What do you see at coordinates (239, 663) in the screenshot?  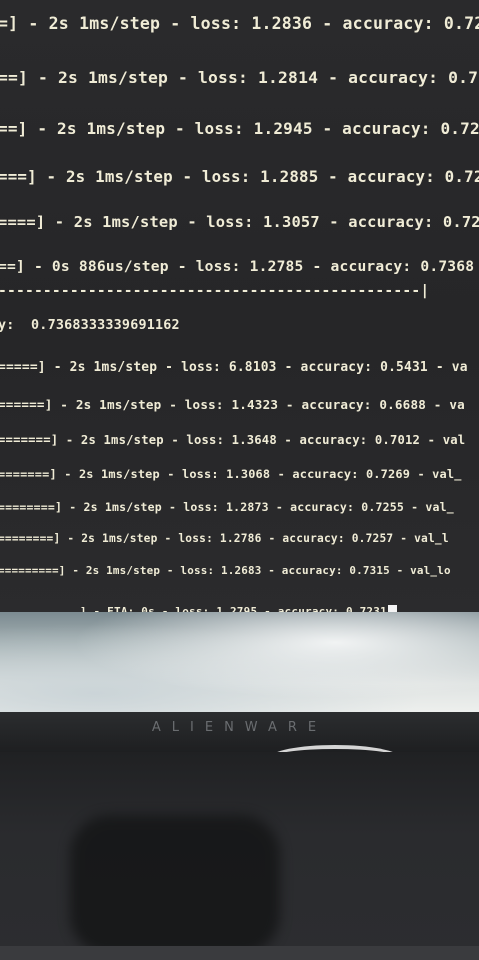 I see `desktop-wallpaper` at bounding box center [239, 663].